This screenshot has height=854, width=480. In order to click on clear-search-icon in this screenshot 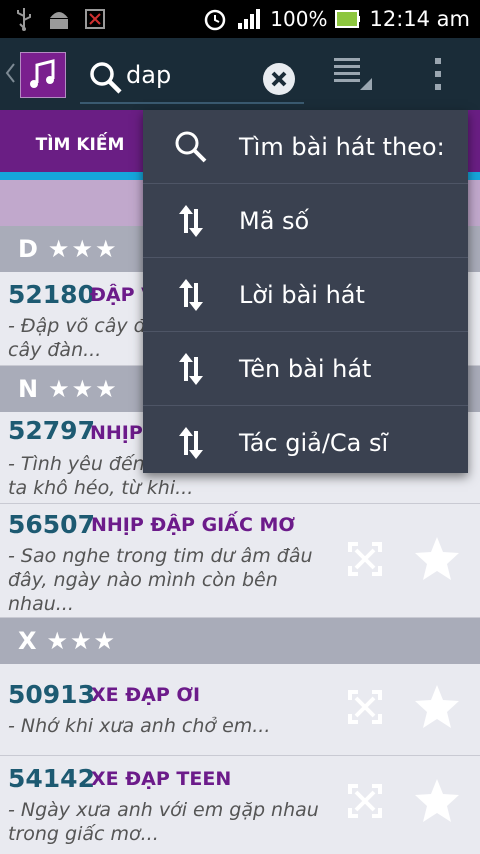, I will do `click(279, 79)`.